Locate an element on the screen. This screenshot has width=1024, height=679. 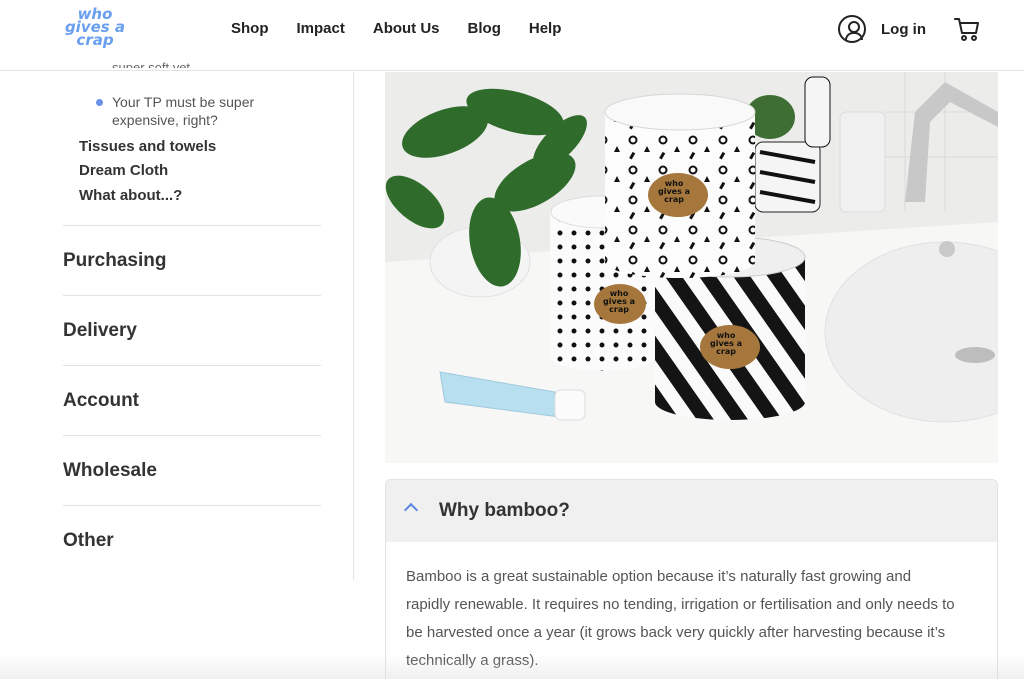
nav-help: Help is located at coordinates (545, 28).